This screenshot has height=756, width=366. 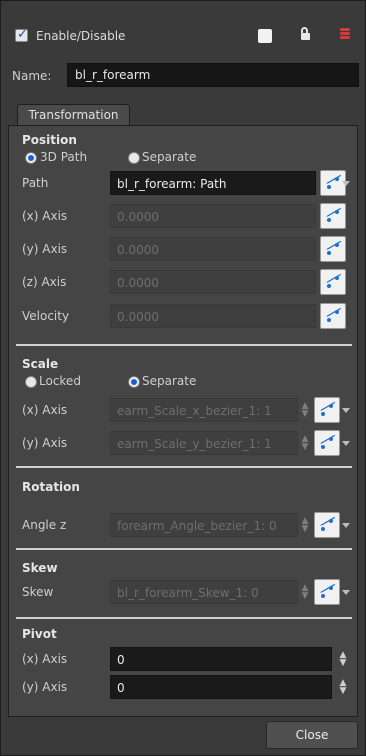 What do you see at coordinates (305, 525) in the screenshot?
I see `angle-z-spinner: ▲ ▼` at bounding box center [305, 525].